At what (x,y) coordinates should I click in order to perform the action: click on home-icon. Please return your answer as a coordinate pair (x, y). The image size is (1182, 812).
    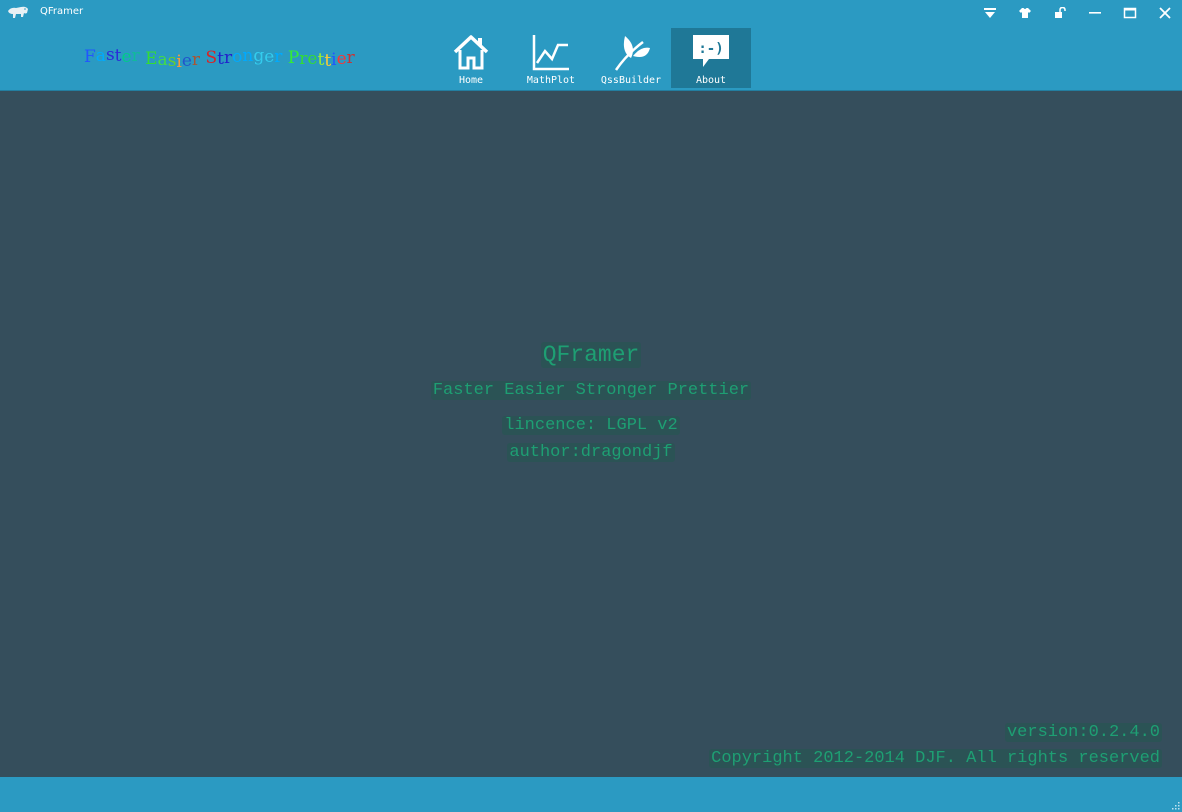
    Looking at the image, I should click on (471, 52).